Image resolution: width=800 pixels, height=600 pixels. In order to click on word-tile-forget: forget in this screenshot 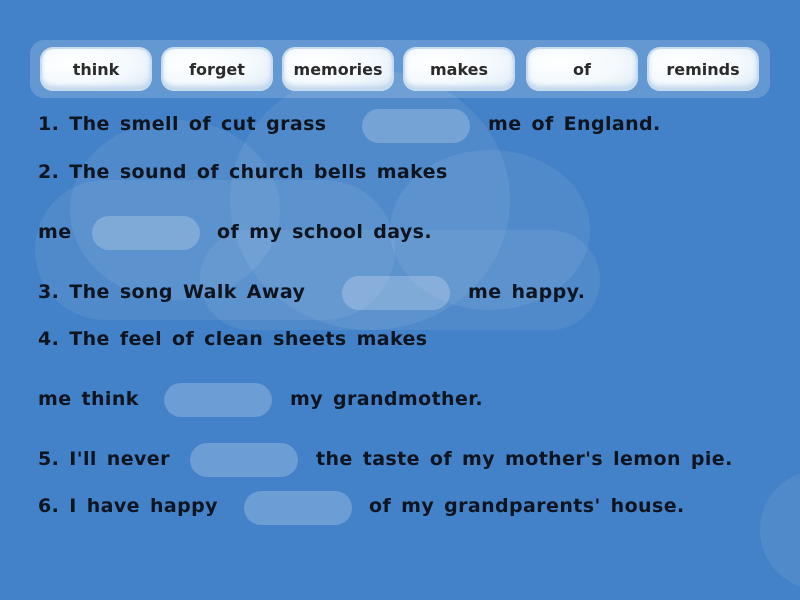, I will do `click(217, 69)`.